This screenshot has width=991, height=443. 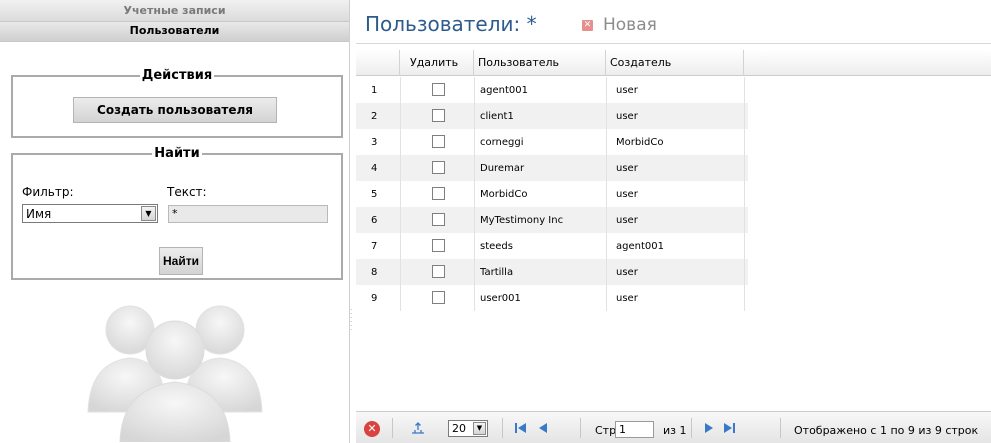 What do you see at coordinates (187, 192) in the screenshot?
I see `text-label: Текст:` at bounding box center [187, 192].